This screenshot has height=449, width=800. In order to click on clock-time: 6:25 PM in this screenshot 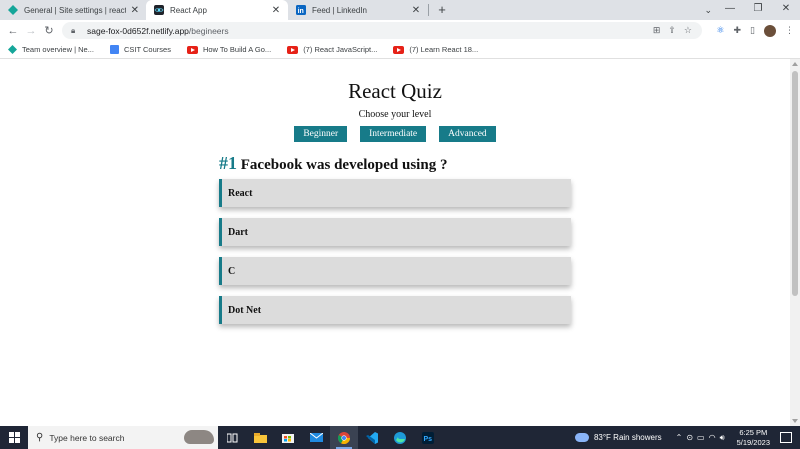, I will do `click(753, 432)`.